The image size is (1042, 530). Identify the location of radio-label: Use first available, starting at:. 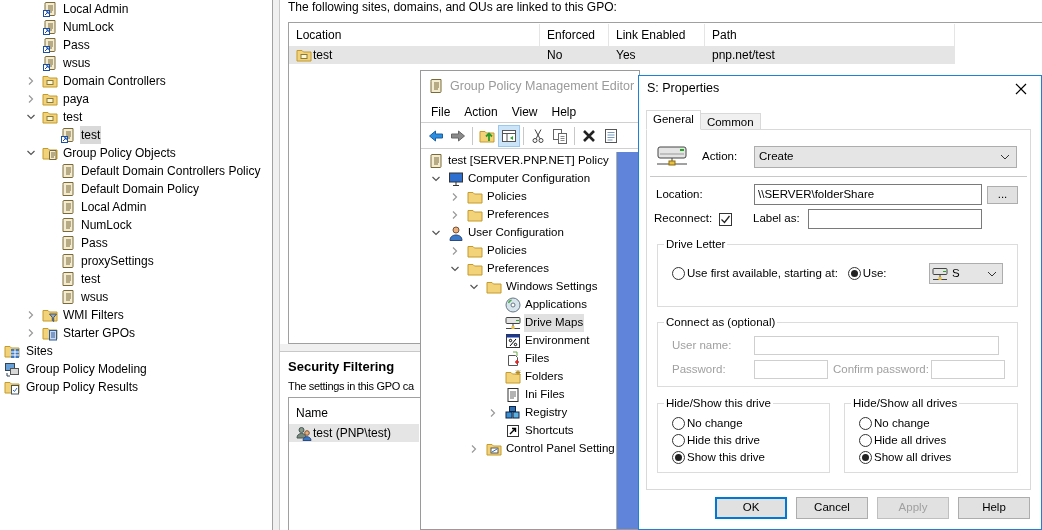
(762, 274).